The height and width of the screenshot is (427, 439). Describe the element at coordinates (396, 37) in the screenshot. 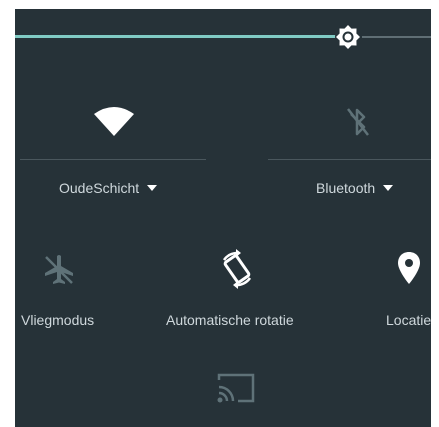

I see `brightness-track-empty` at that location.